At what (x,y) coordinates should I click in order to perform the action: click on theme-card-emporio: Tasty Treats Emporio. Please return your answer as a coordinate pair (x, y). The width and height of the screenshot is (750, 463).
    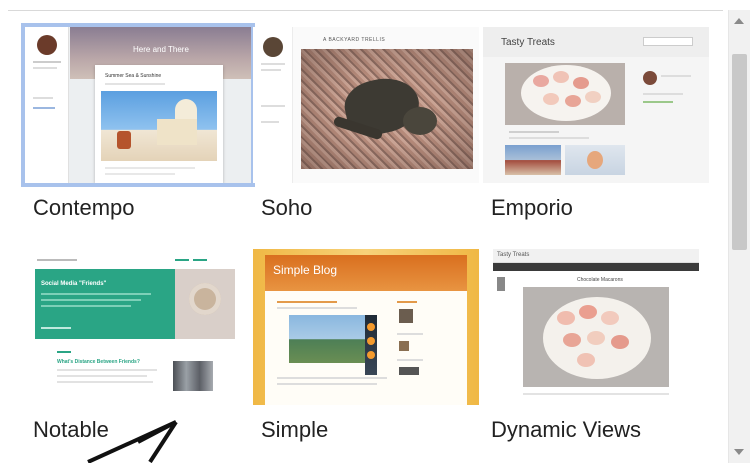
    Looking at the image, I should click on (596, 123).